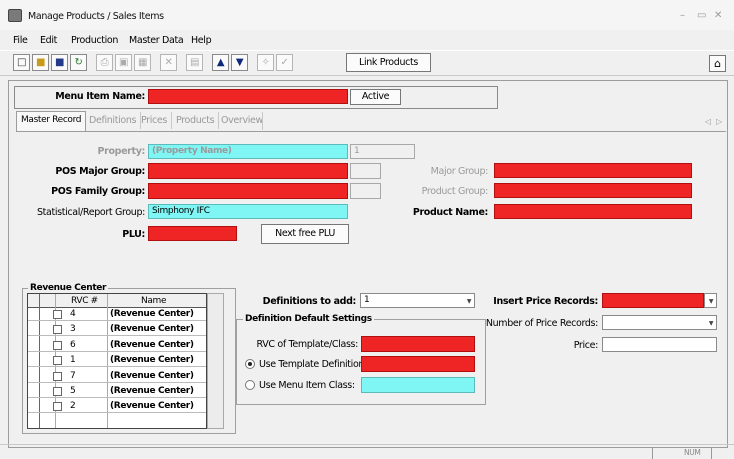 Image resolution: width=734 pixels, height=459 pixels. What do you see at coordinates (682, 15) in the screenshot?
I see `minimize-button: –` at bounding box center [682, 15].